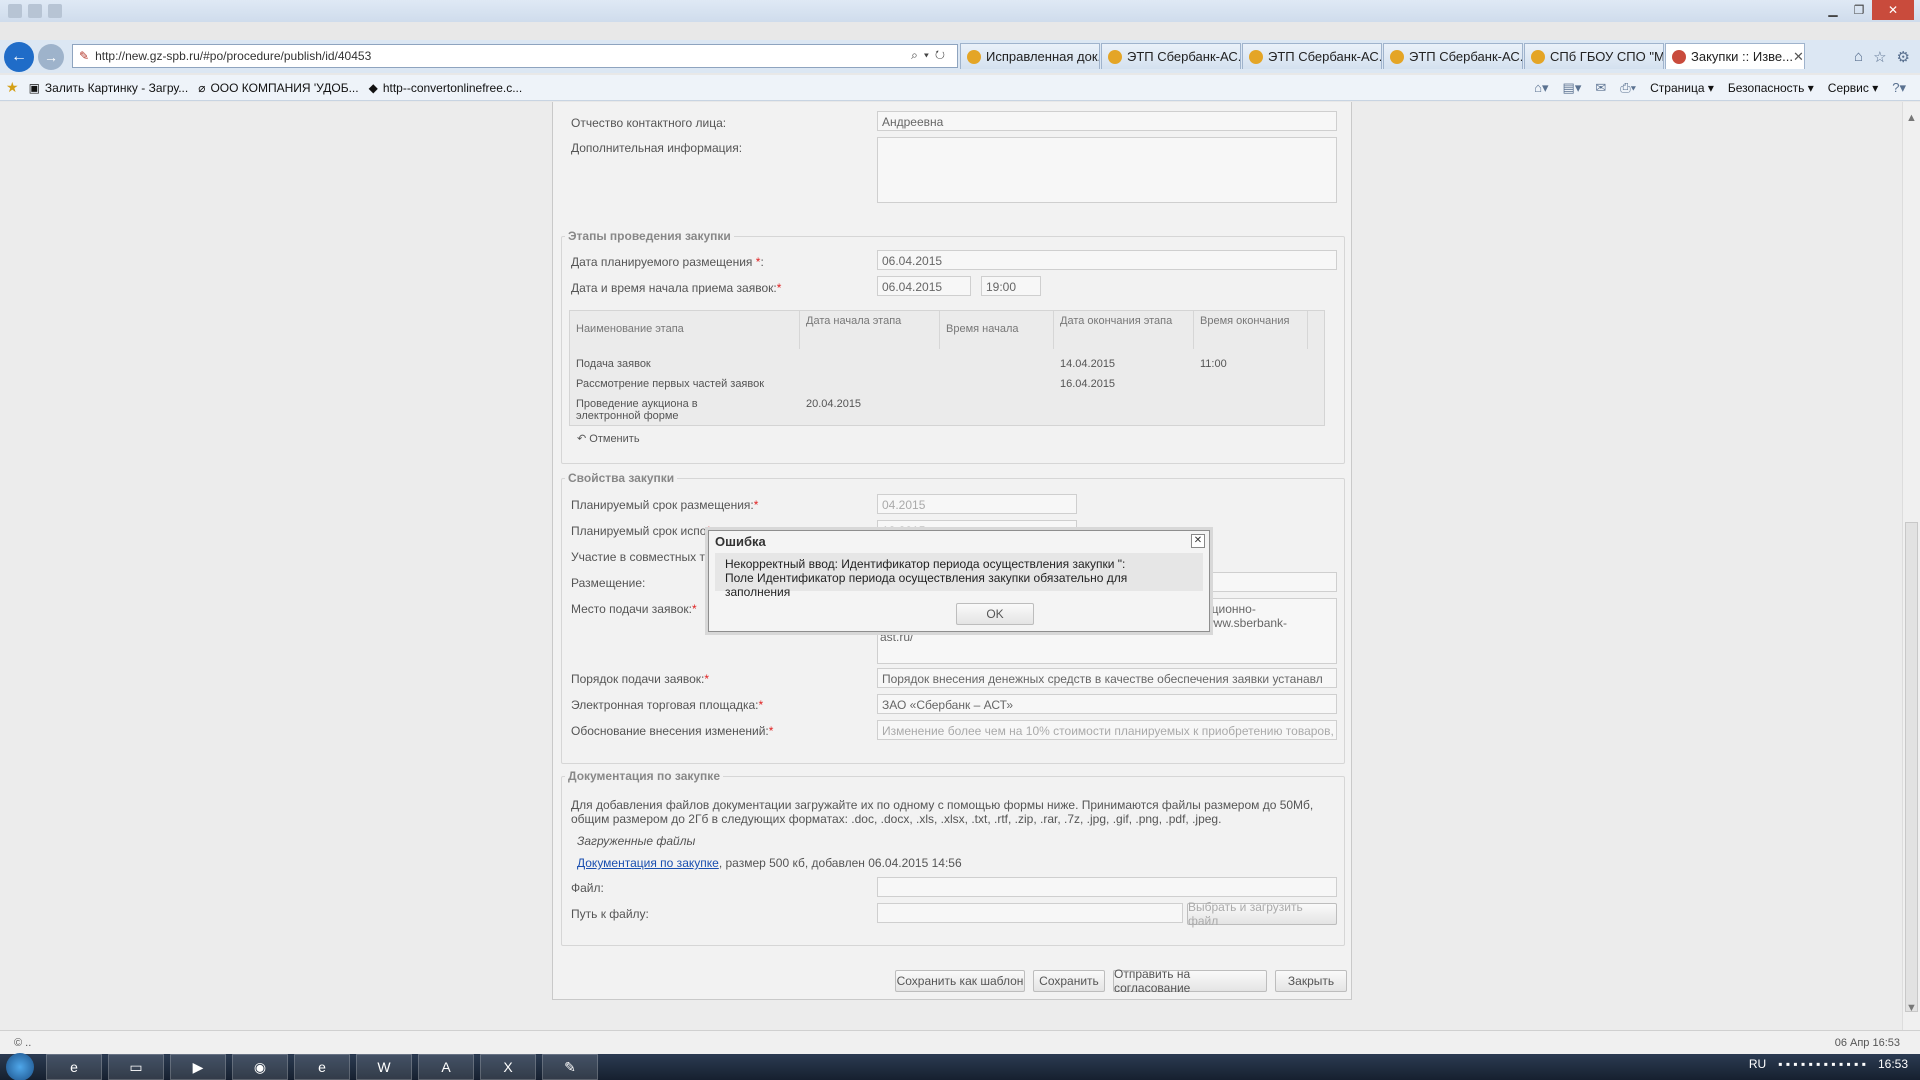 The image size is (1920, 1080). I want to click on upload-file-button: Выбрать и загрузить файл, so click(1262, 914).